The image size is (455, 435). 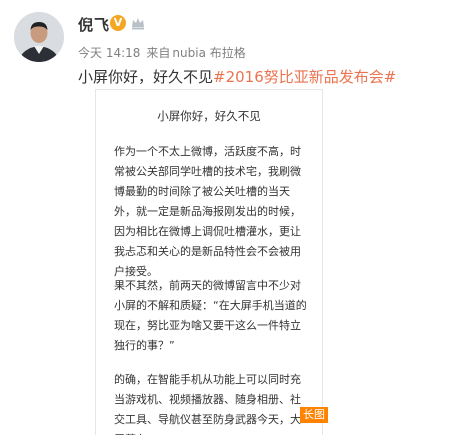 I want to click on username: 倪飞, so click(x=94, y=24).